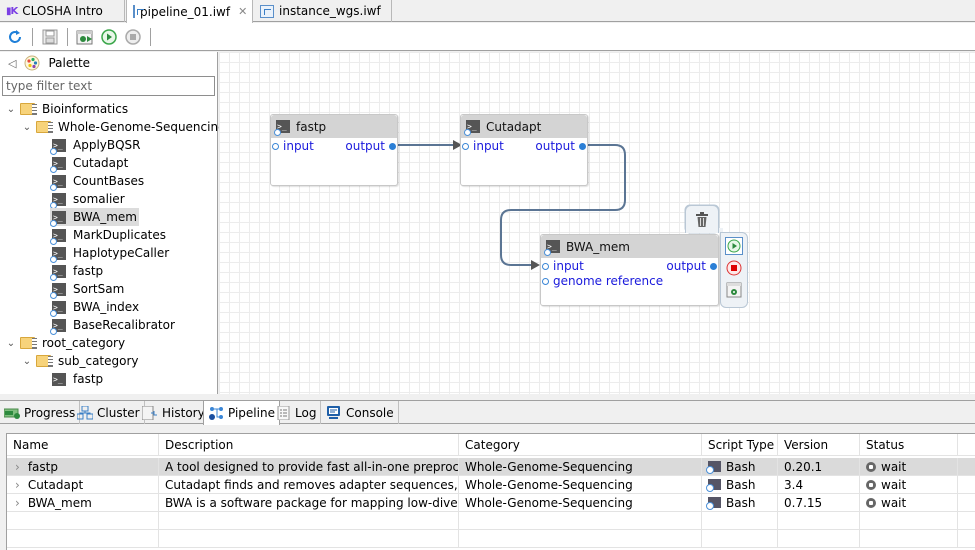 This screenshot has height=550, width=975. I want to click on close-tab-icon: ✕, so click(242, 11).